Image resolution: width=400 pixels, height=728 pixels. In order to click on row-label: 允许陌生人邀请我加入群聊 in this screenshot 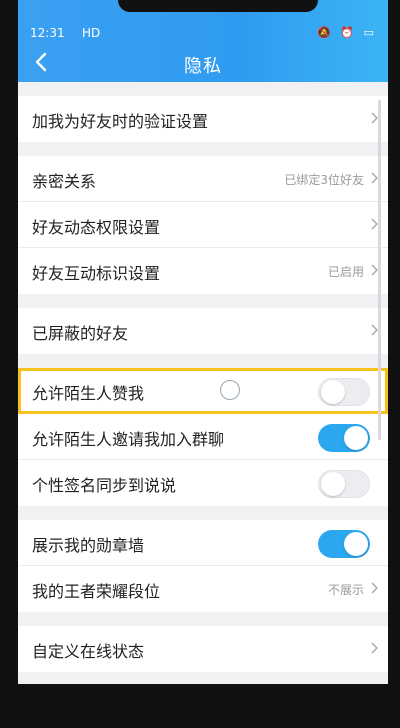, I will do `click(128, 439)`.